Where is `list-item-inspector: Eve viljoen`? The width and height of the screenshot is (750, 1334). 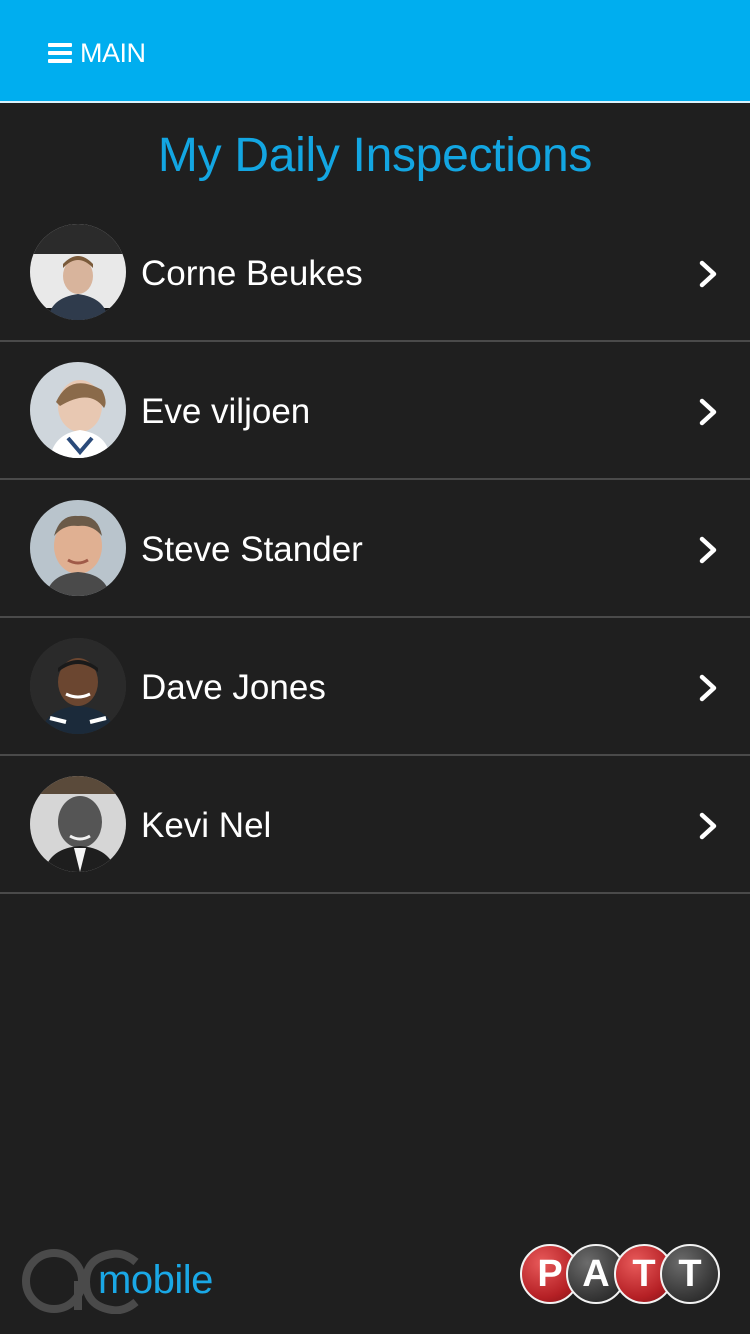
list-item-inspector: Eve viljoen is located at coordinates (375, 411).